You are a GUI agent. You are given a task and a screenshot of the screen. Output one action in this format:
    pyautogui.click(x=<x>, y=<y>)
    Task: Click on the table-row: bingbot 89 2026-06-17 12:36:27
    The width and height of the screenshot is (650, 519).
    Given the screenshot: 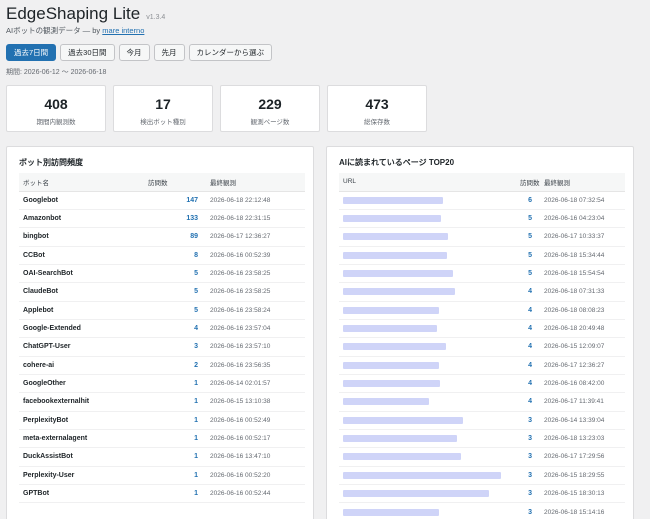 What is the action you would take?
    pyautogui.click(x=162, y=237)
    